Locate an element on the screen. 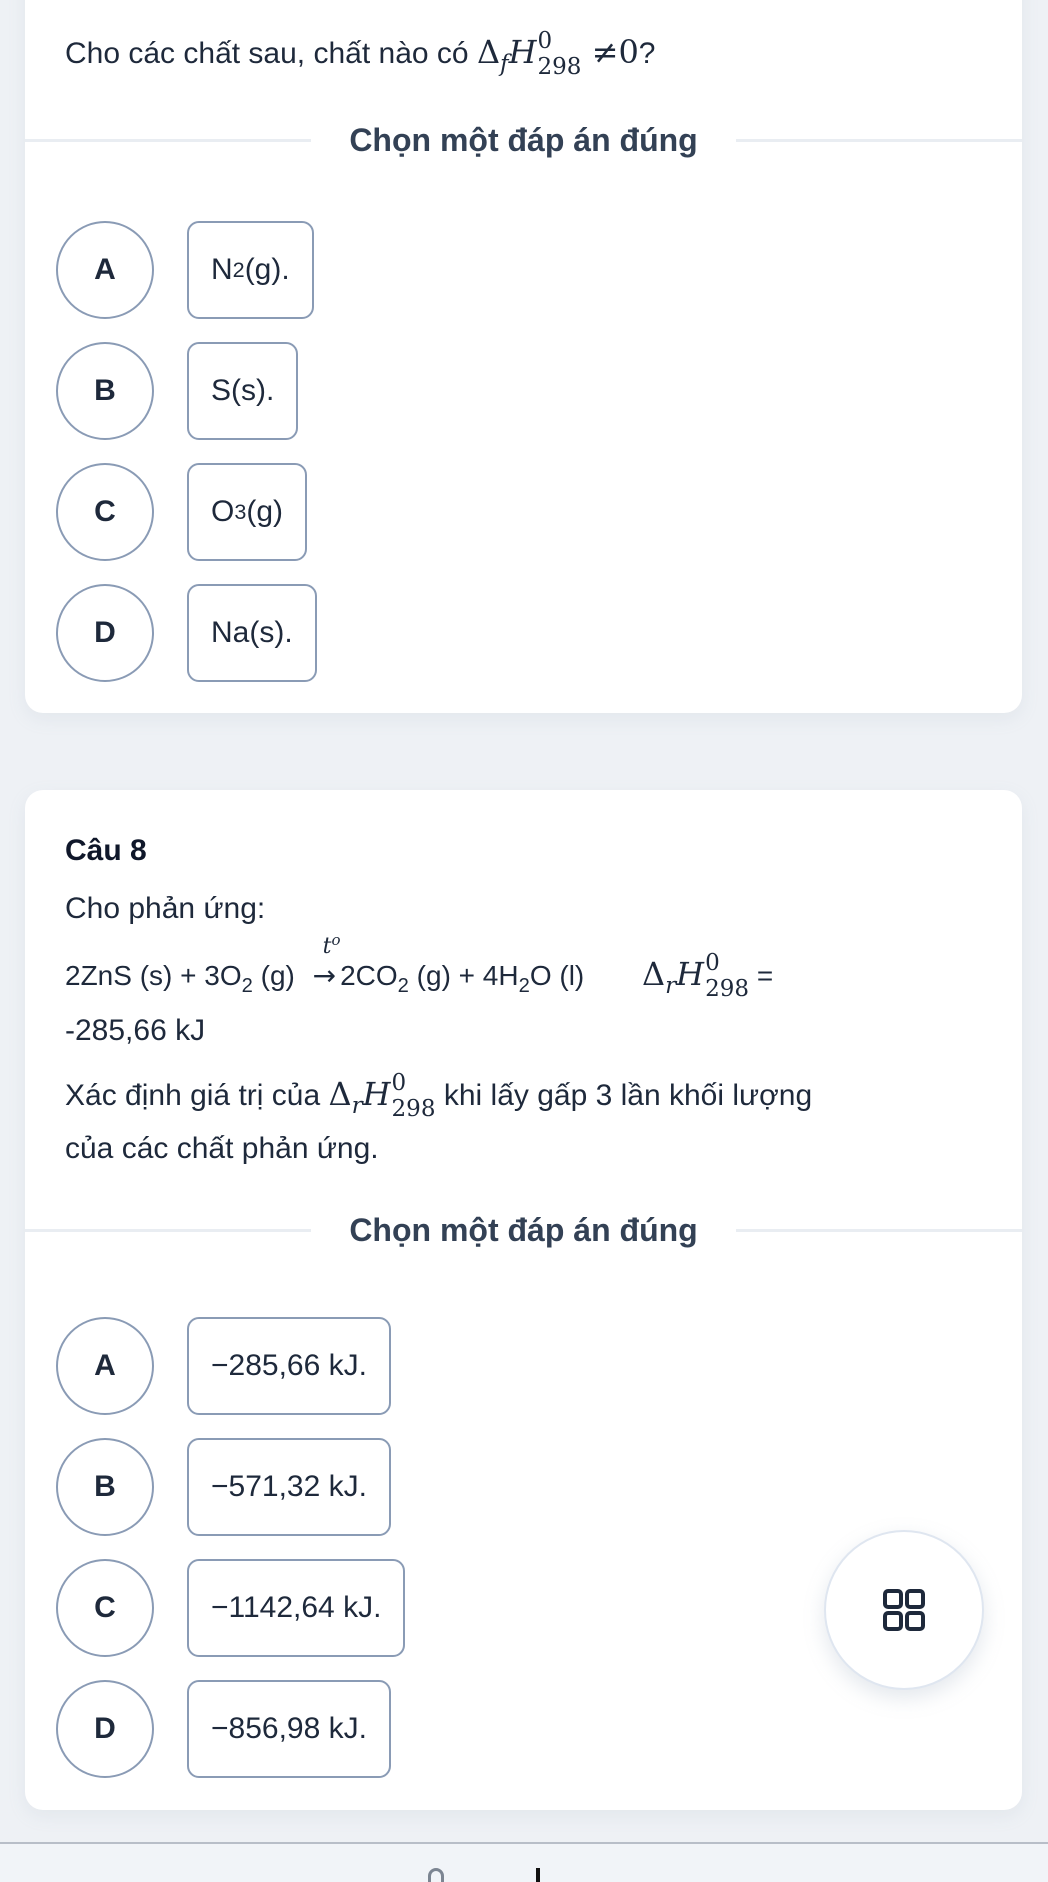 This screenshot has height=1882, width=1048. question-grid-button is located at coordinates (904, 1610).